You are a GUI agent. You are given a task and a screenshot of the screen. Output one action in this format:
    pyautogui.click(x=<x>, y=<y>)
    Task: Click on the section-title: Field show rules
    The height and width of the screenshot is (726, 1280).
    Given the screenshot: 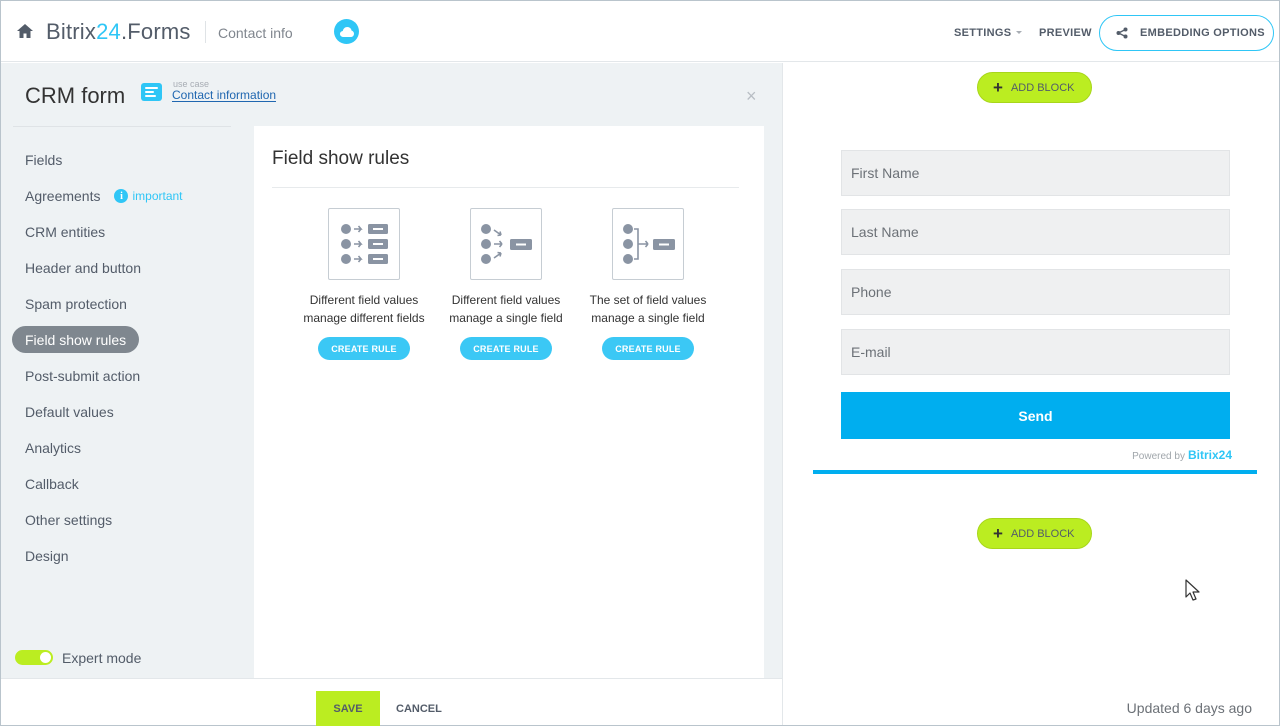 What is the action you would take?
    pyautogui.click(x=341, y=158)
    